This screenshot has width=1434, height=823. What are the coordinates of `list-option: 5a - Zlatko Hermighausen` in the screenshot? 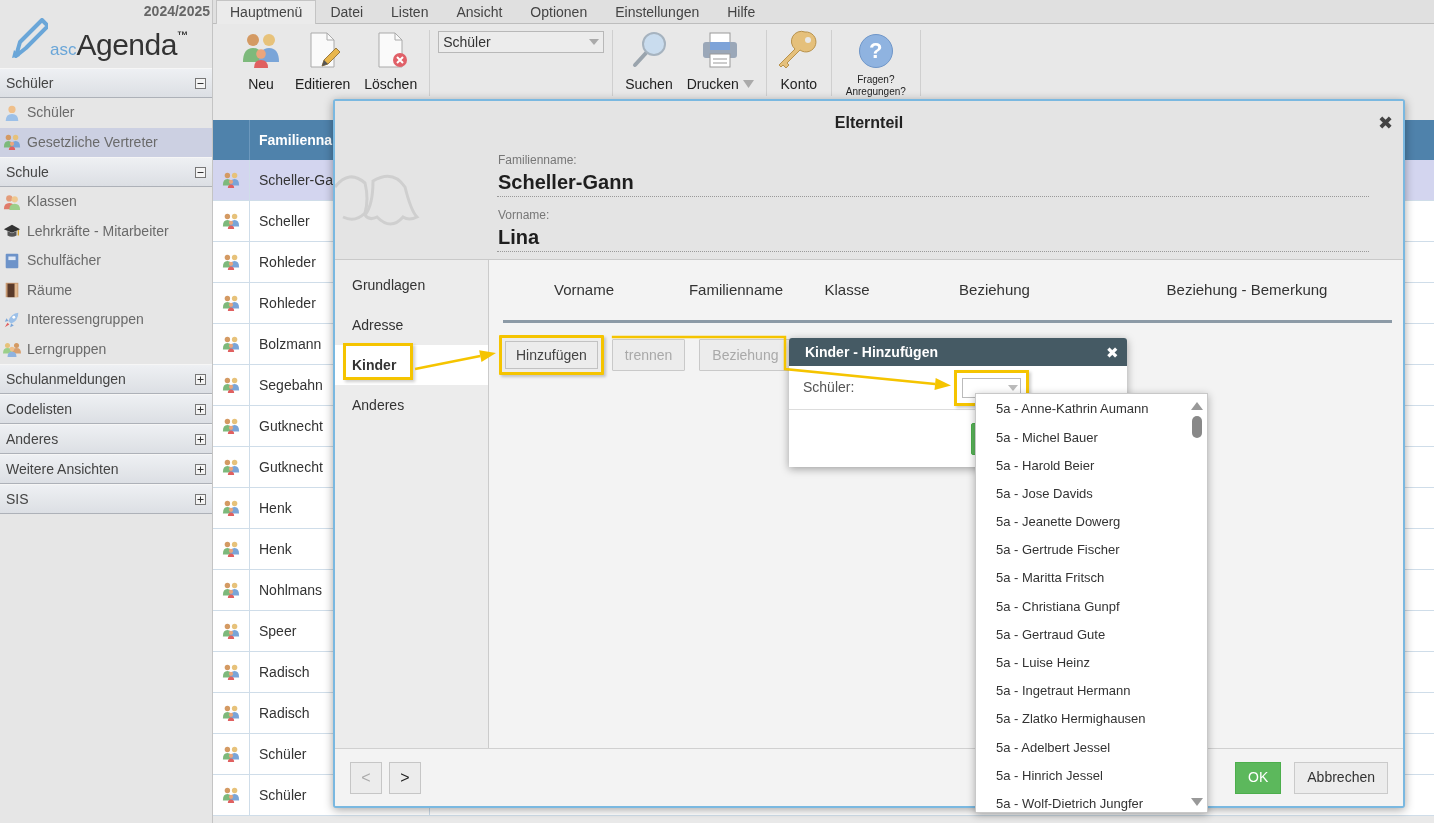 It's located at (1081, 719).